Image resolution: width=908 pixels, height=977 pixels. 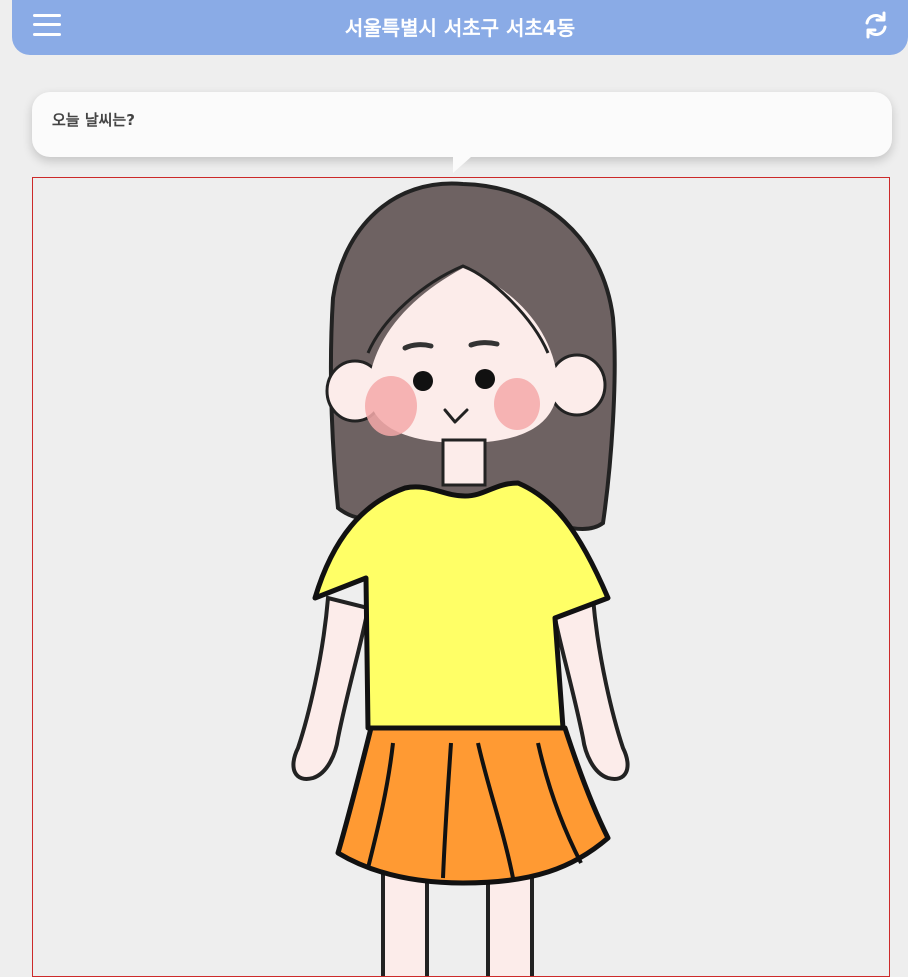 I want to click on orange-skirt, so click(x=473, y=805).